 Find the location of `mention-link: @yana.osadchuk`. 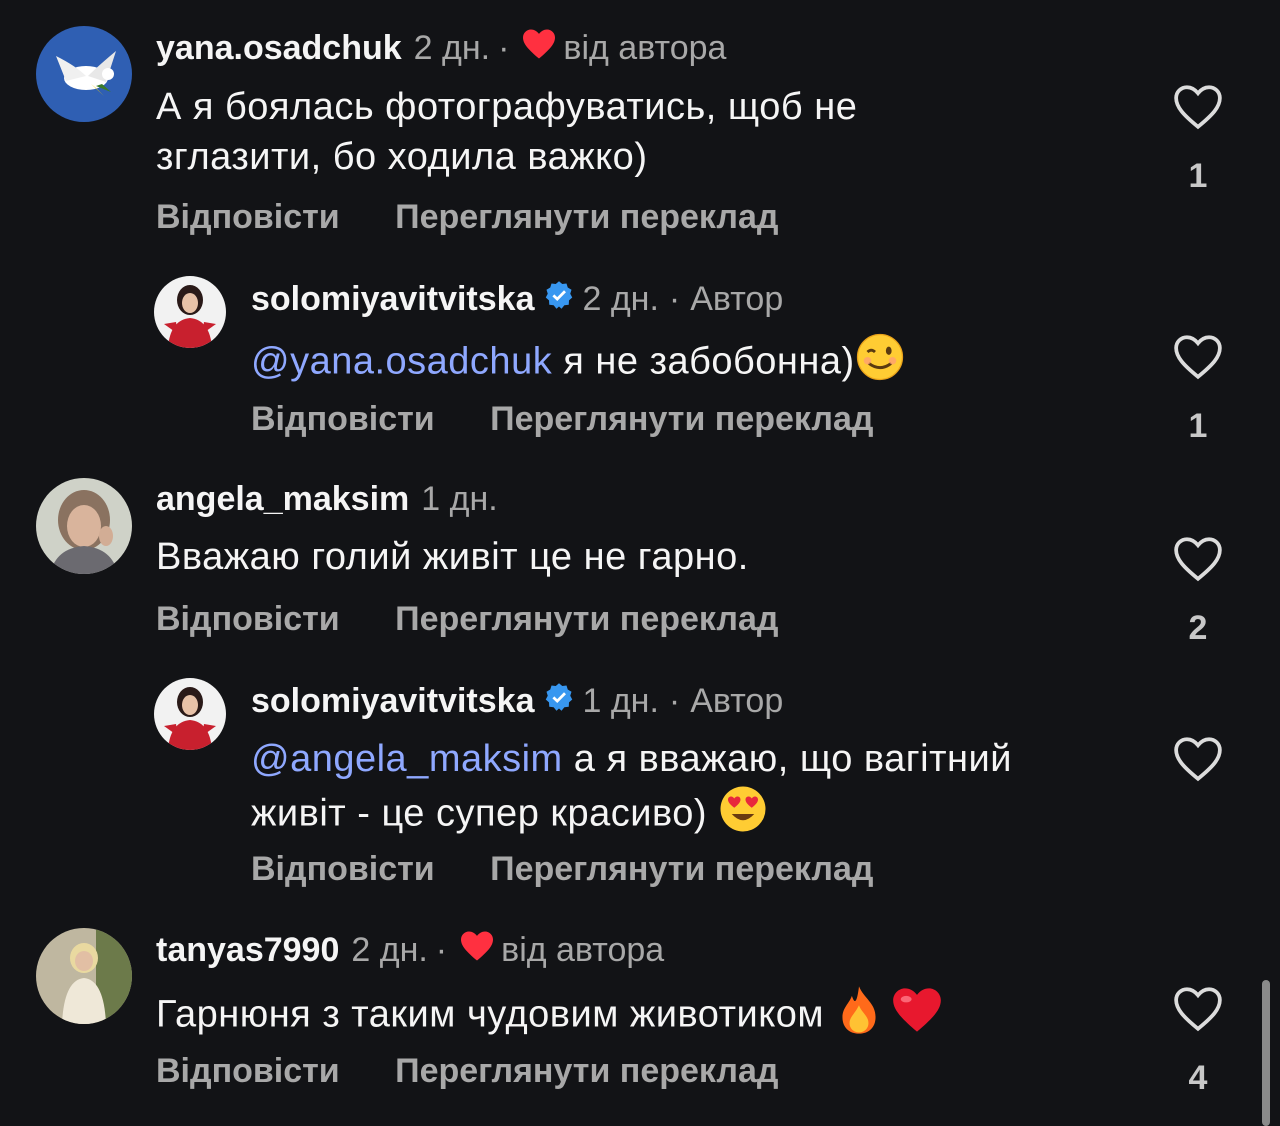

mention-link: @yana.osadchuk is located at coordinates (401, 362).